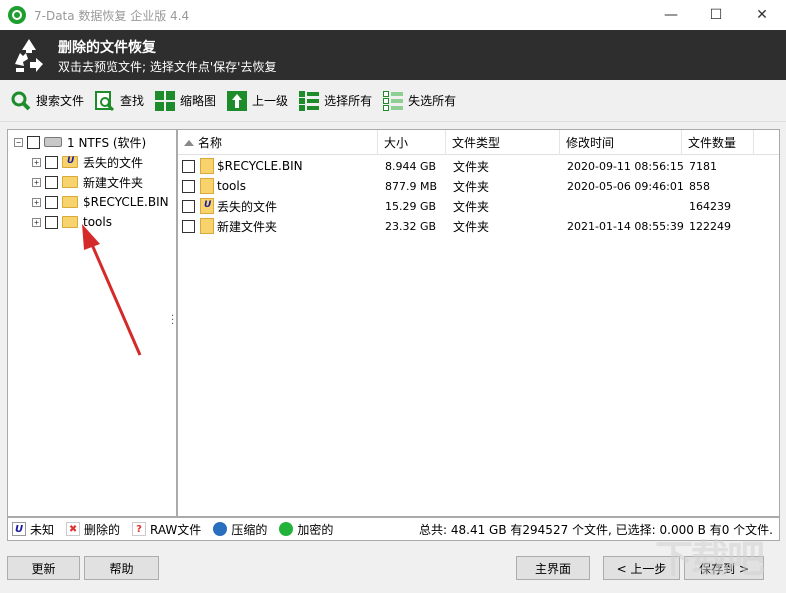 This screenshot has height=593, width=786. Describe the element at coordinates (396, 143) in the screenshot. I see `column-size-label: 大小` at that location.